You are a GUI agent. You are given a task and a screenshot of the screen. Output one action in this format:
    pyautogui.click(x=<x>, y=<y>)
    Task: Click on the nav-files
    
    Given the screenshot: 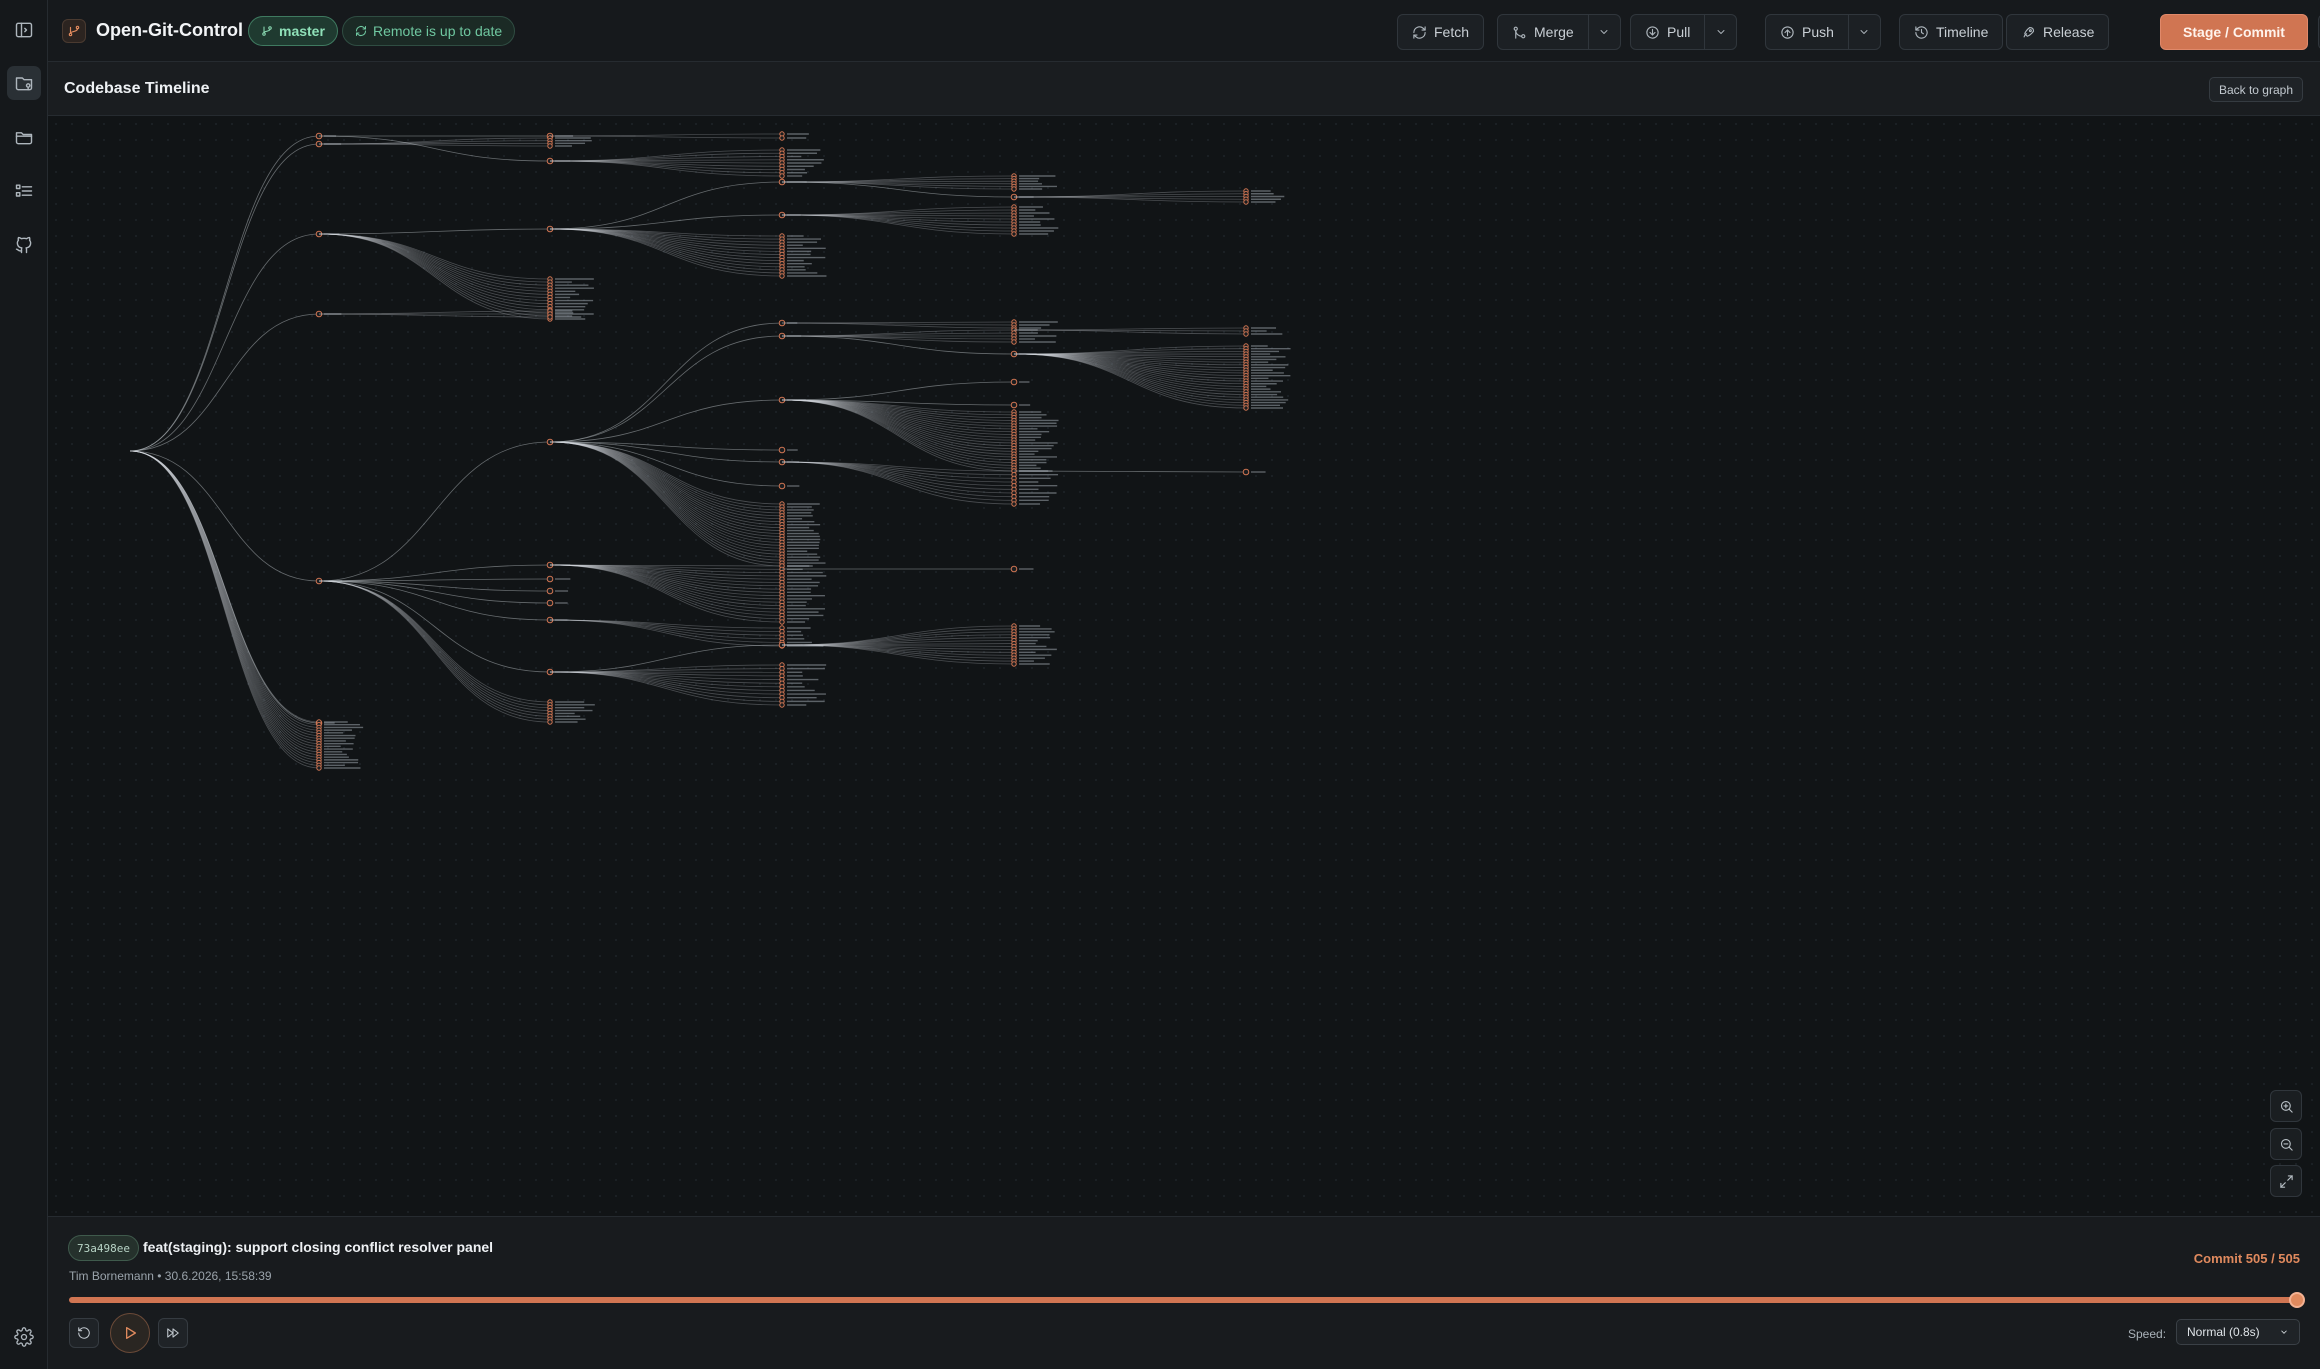 What is the action you would take?
    pyautogui.click(x=24, y=137)
    